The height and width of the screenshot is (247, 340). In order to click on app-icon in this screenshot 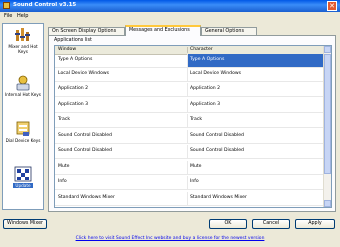, I will do `click(6, 5)`.